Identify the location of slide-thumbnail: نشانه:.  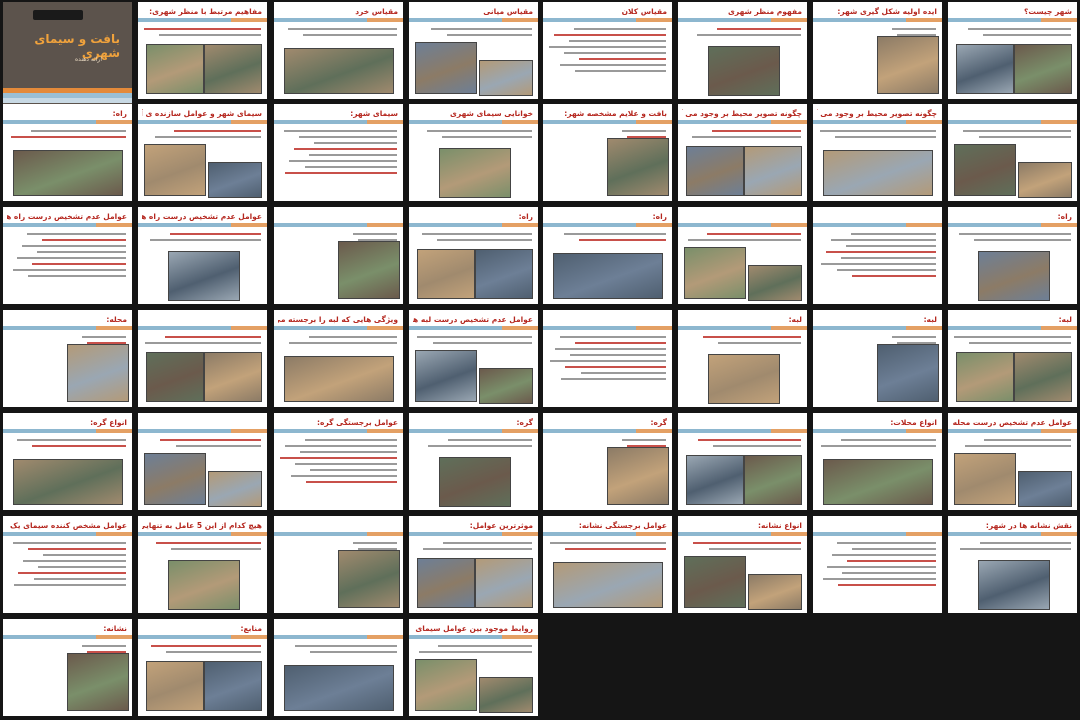
(67, 667).